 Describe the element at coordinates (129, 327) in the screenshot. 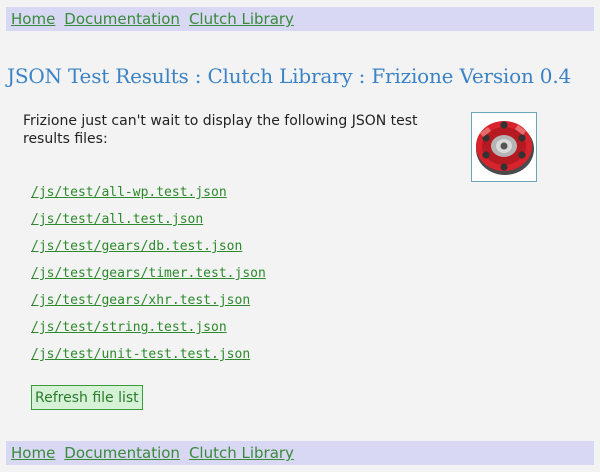

I see `file-link: /js/test/string.test.json` at that location.